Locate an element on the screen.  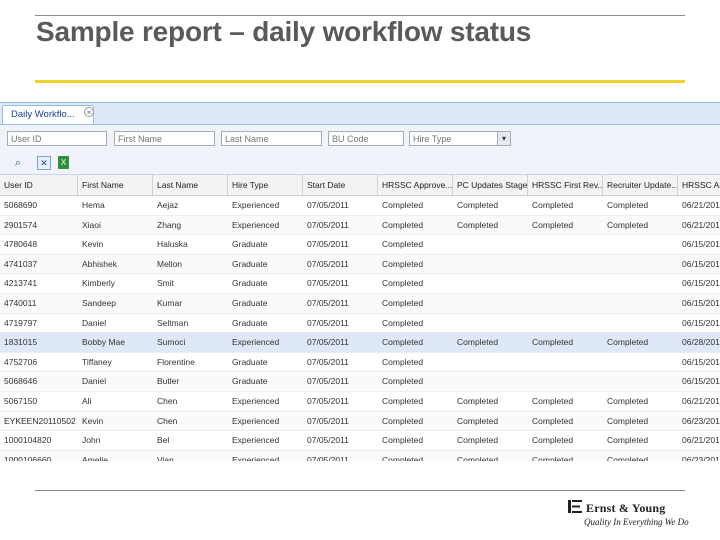
filter-bar: ▾ ⌕ ✕ X is located at coordinates (360, 150).